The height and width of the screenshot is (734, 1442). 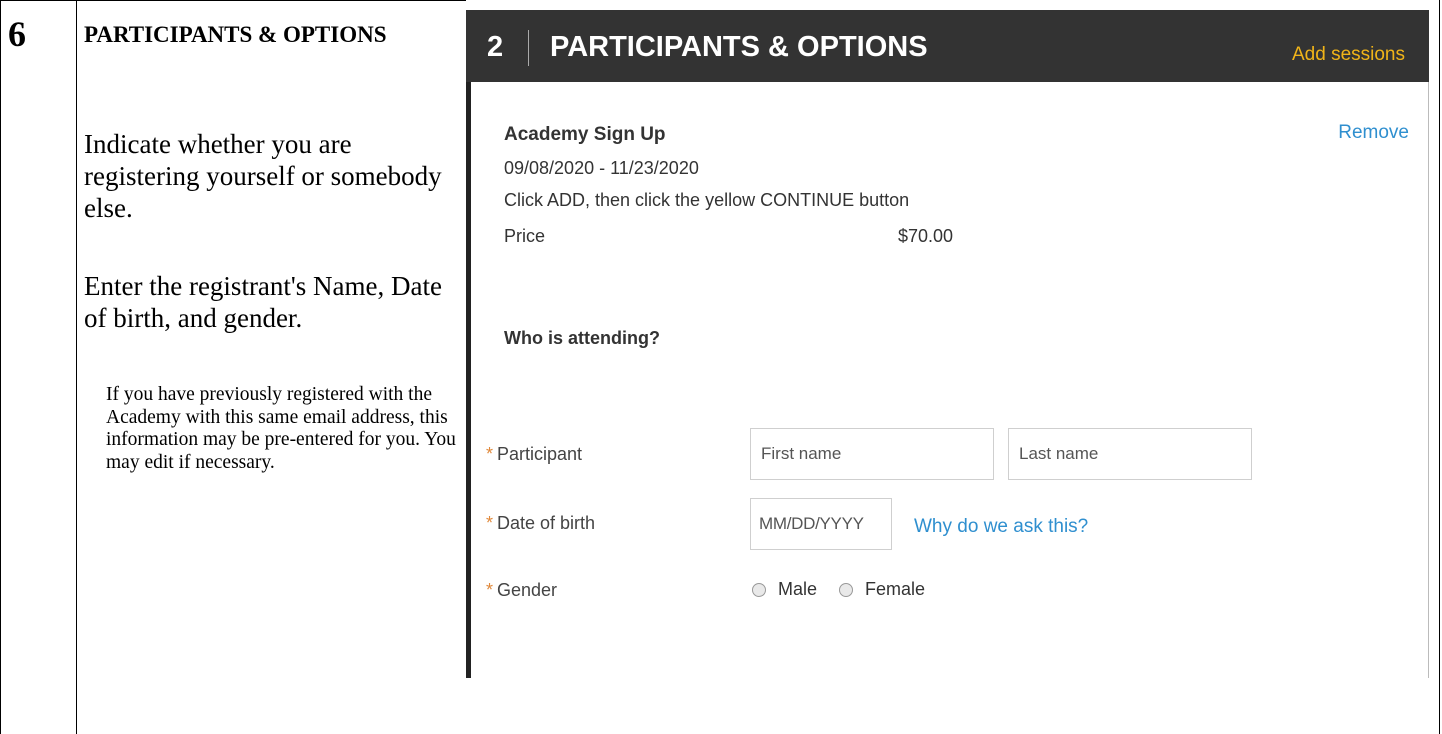 I want to click on dob-label: * Date of birth, so click(x=540, y=523).